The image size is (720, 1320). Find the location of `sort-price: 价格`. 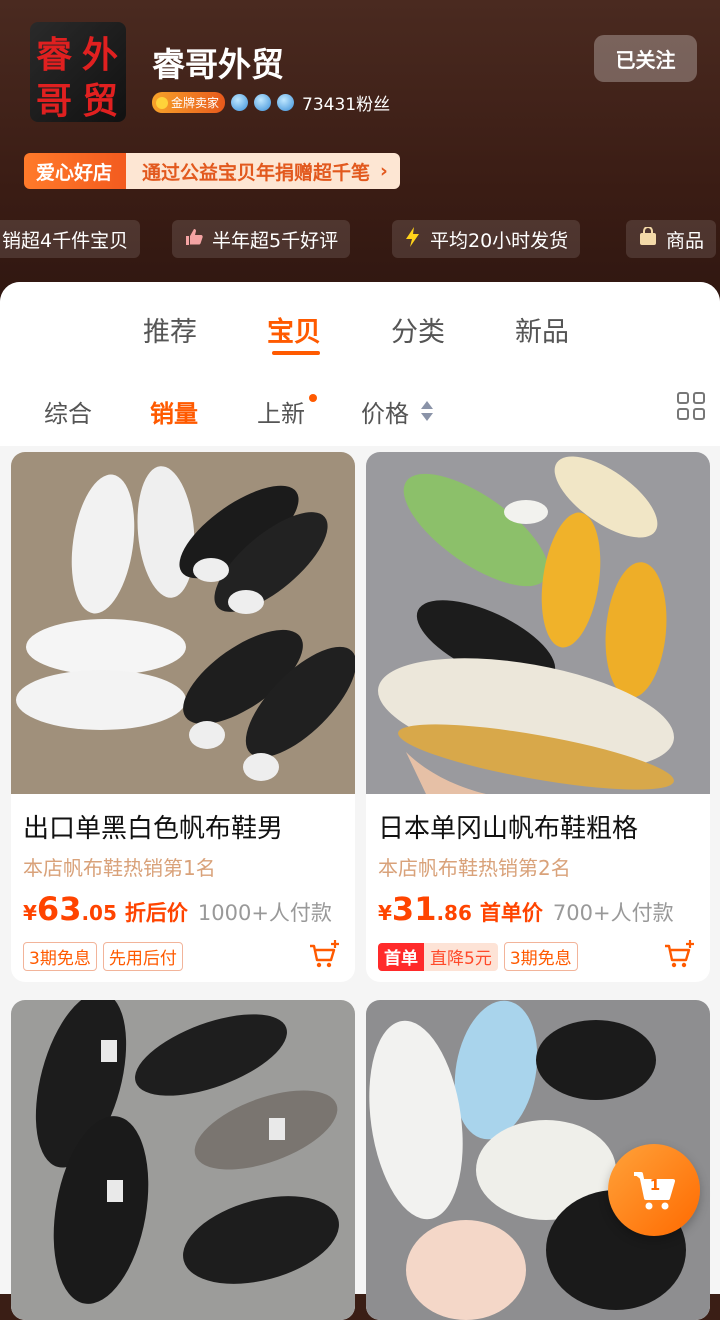

sort-price: 价格 is located at coordinates (385, 411).